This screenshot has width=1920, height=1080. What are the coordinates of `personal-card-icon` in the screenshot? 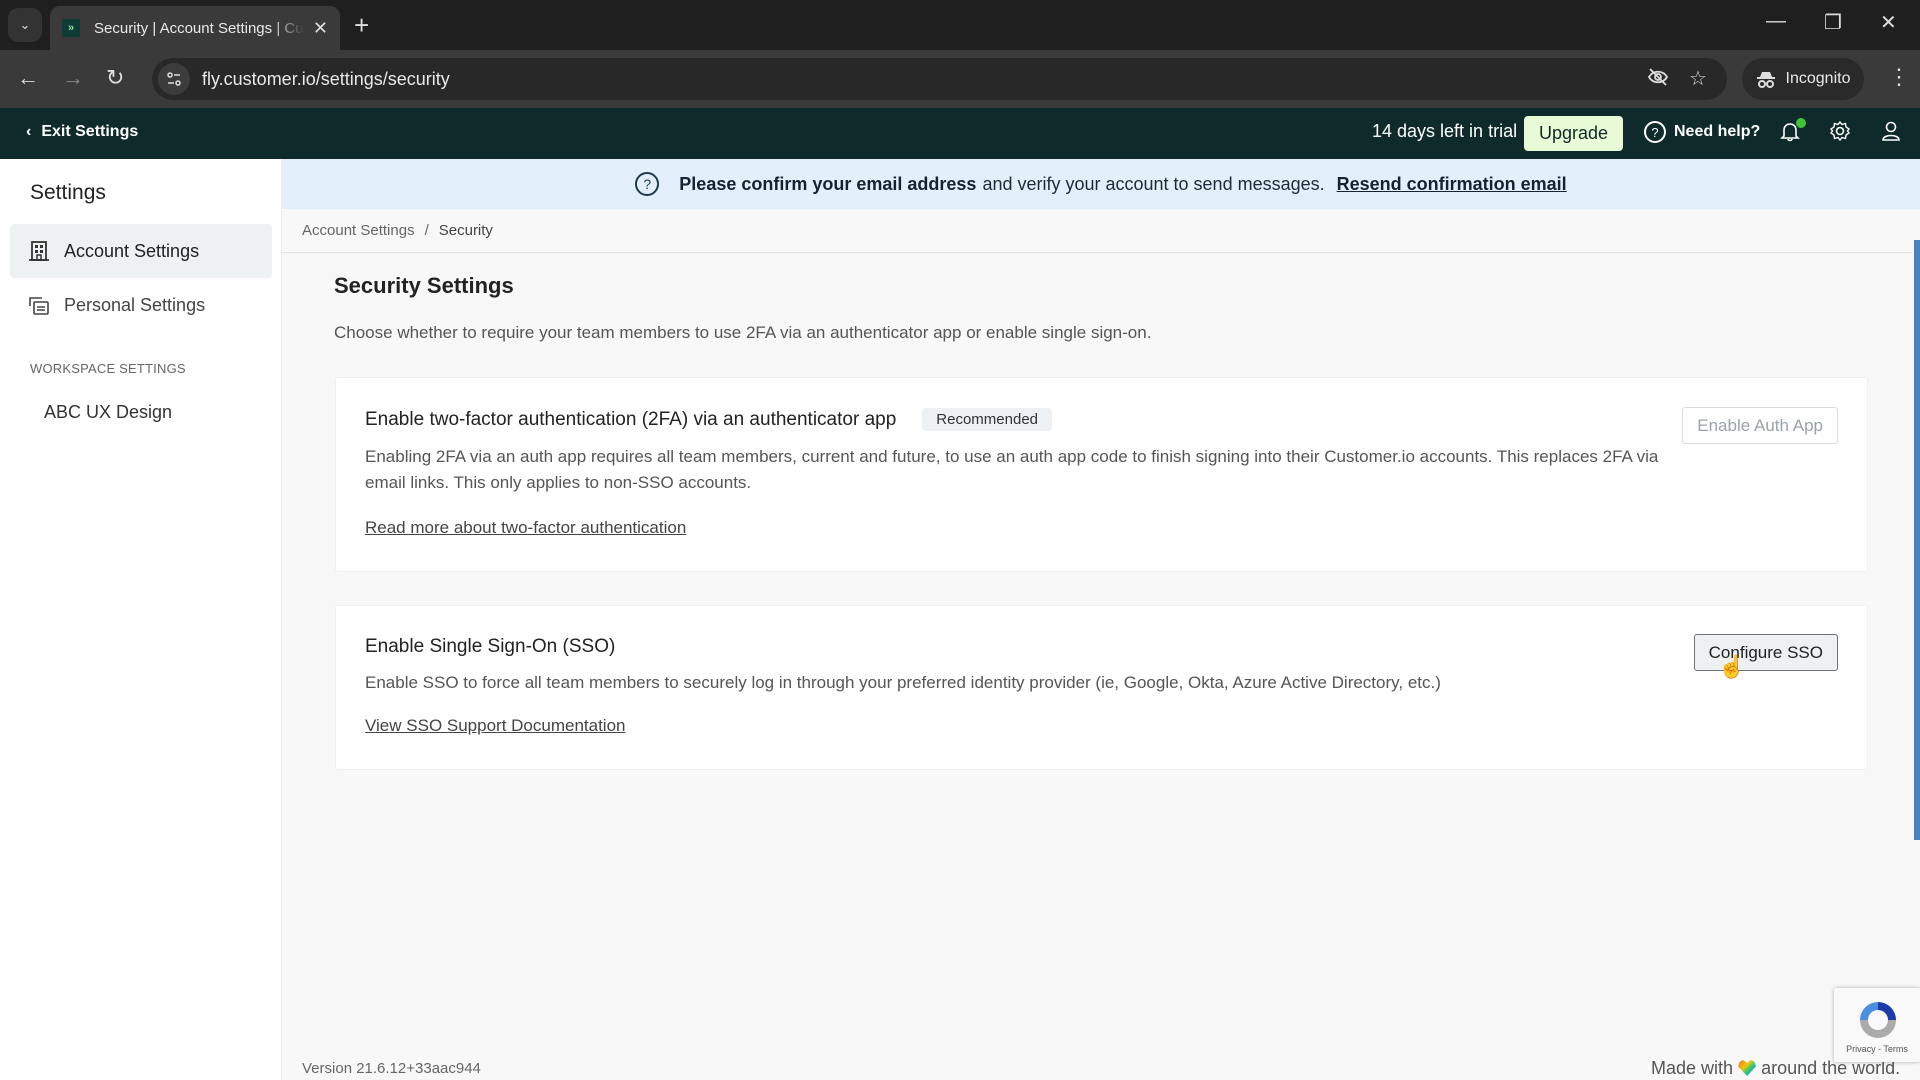 It's located at (39, 306).